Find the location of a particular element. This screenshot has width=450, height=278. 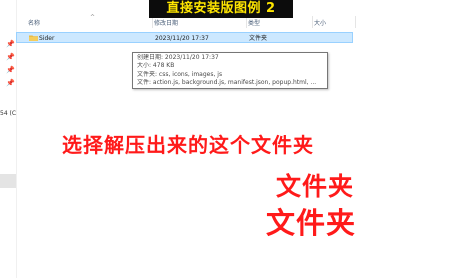

annotation-folder: 文件夹 is located at coordinates (315, 186).